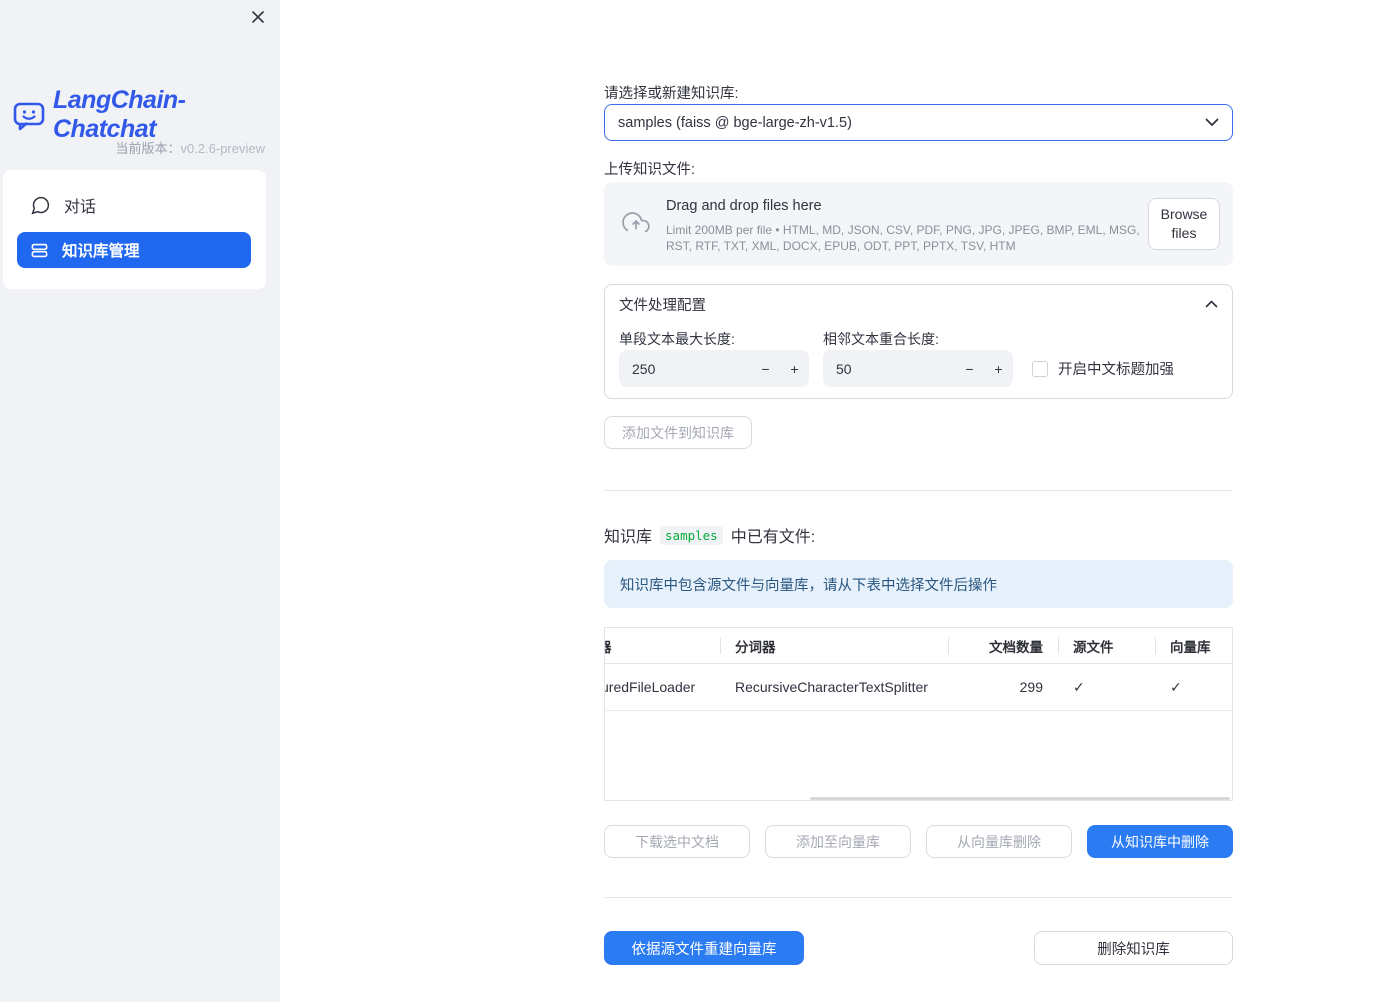 The image size is (1380, 1002). I want to click on delete-kb-button: 删除知识库, so click(1133, 948).